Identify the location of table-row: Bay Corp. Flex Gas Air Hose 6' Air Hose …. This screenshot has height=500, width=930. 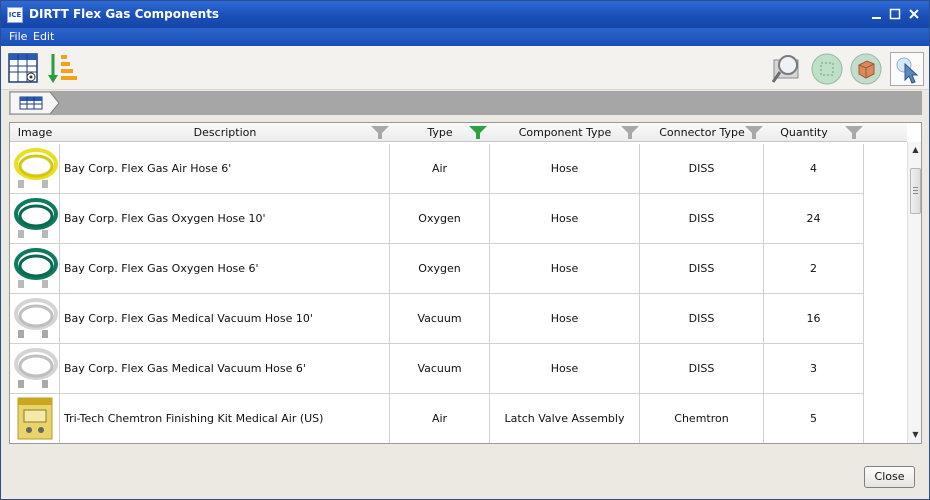
(437, 169).